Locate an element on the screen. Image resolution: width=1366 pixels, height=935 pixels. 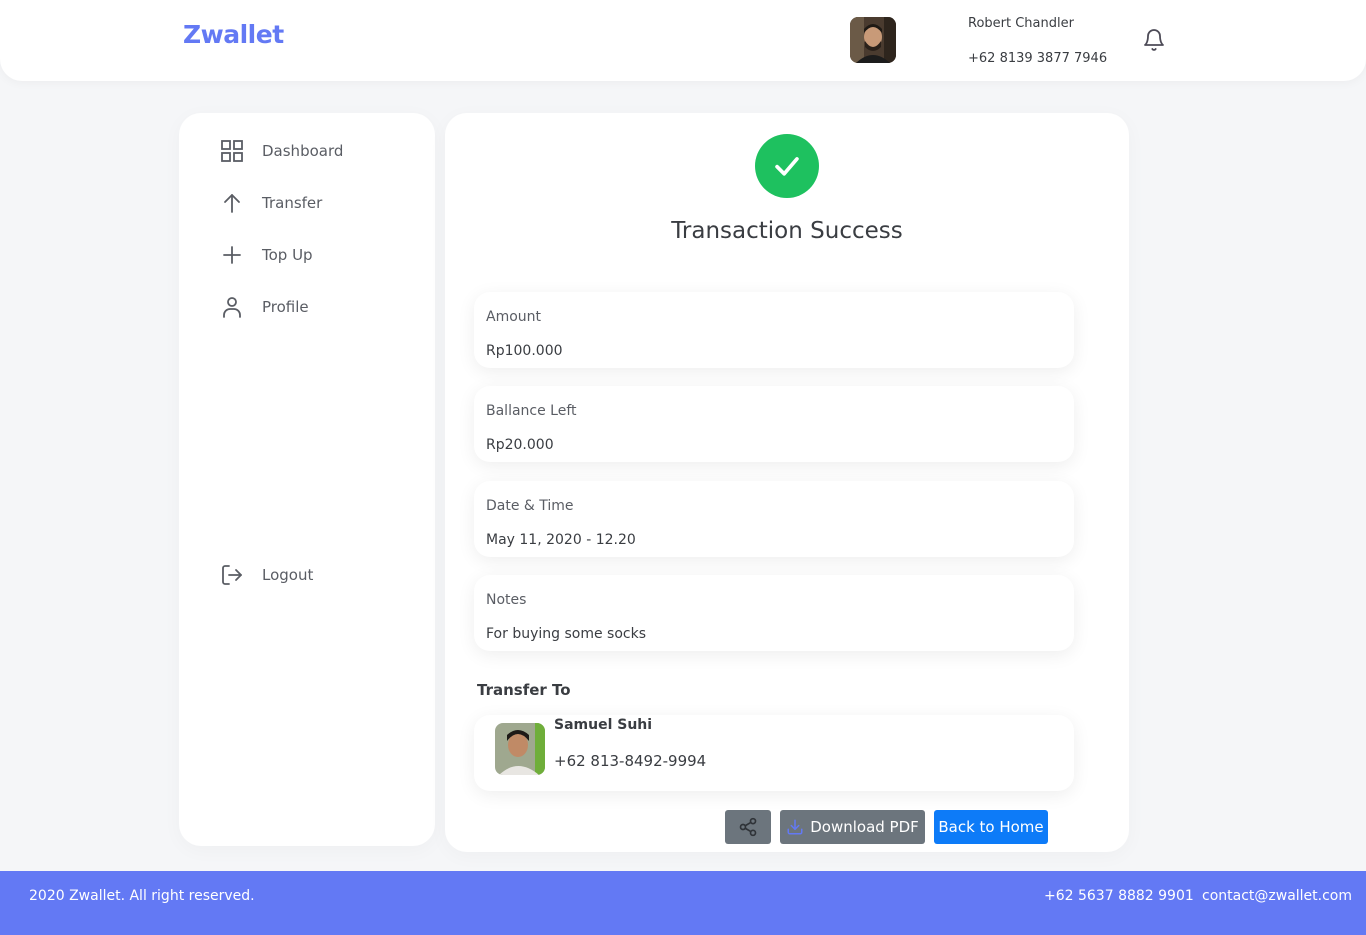
recipient-card: Samuel Suhi +62 813-8492-9994 is located at coordinates (774, 753).